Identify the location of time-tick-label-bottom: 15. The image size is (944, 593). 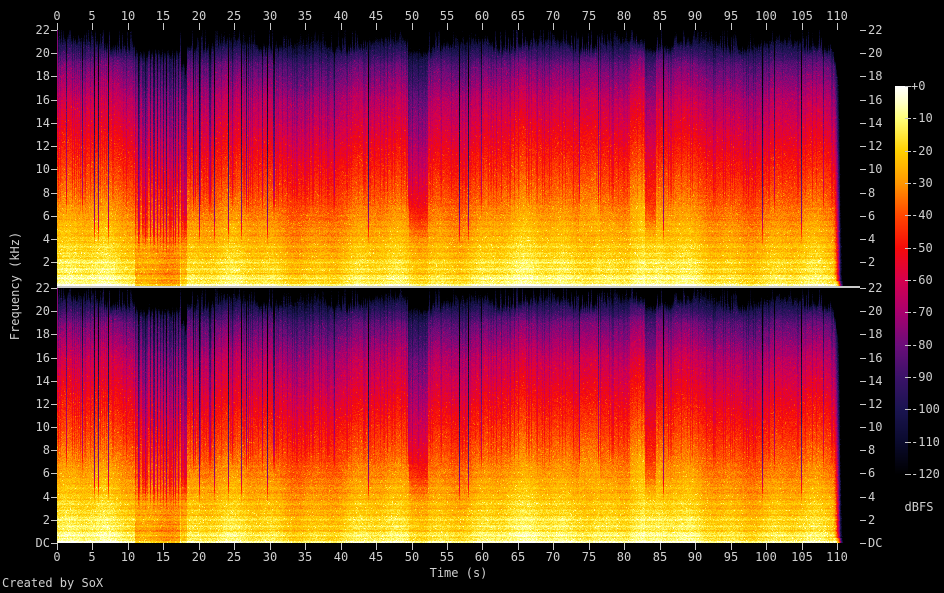
(163, 557).